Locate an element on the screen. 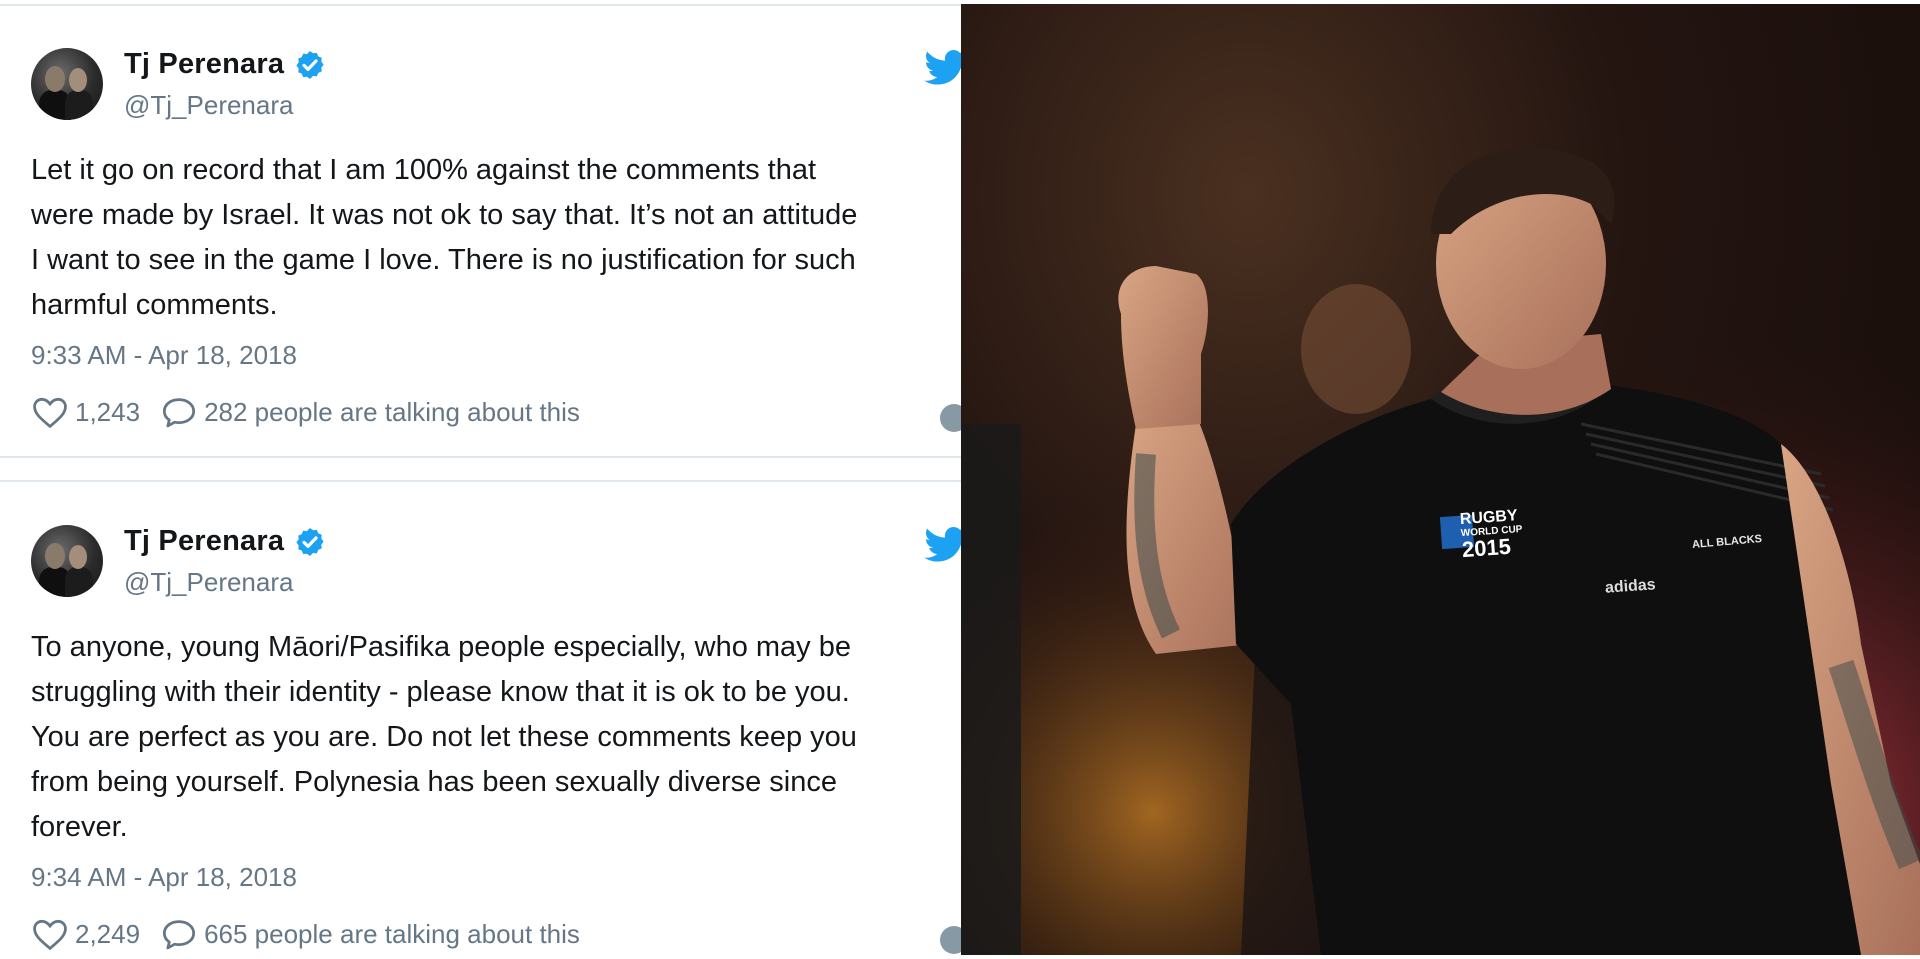 The height and width of the screenshot is (959, 1920). talking-count: 665 people are talking about this is located at coordinates (392, 934).